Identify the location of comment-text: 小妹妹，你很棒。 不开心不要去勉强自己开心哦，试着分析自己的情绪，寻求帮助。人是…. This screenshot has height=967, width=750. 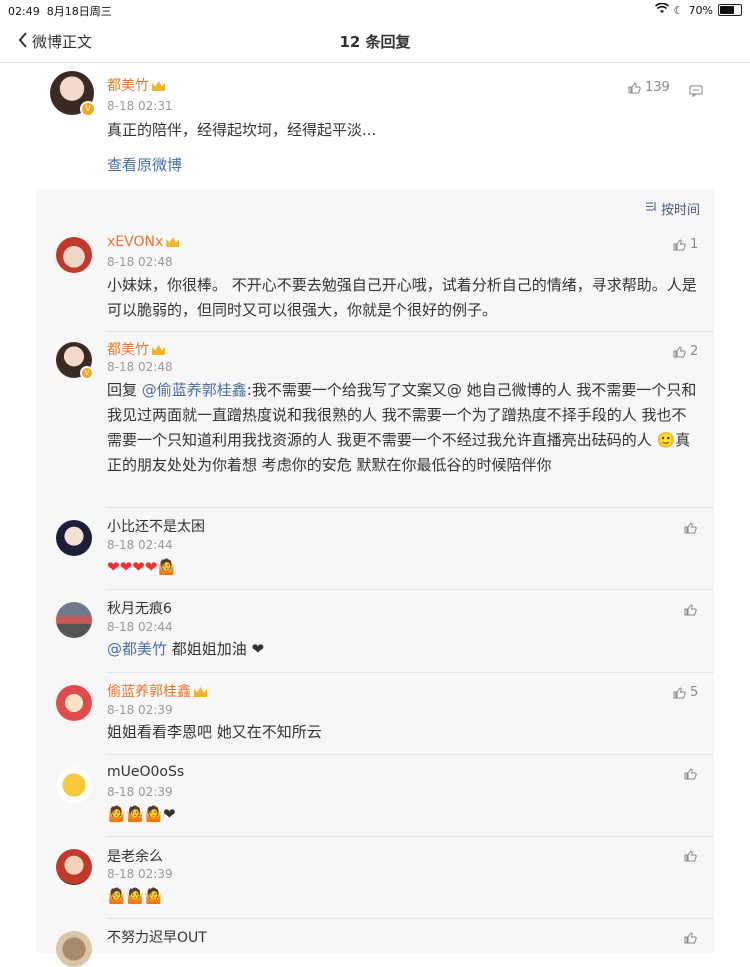
(402, 297).